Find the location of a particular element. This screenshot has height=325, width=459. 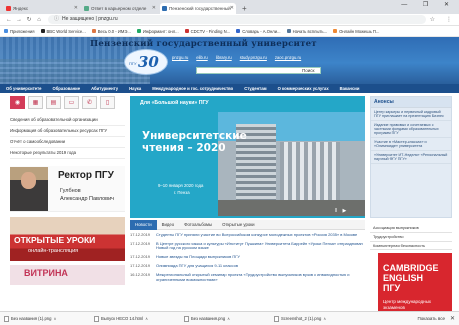

menu-item: Наука is located at coordinates (135, 88).